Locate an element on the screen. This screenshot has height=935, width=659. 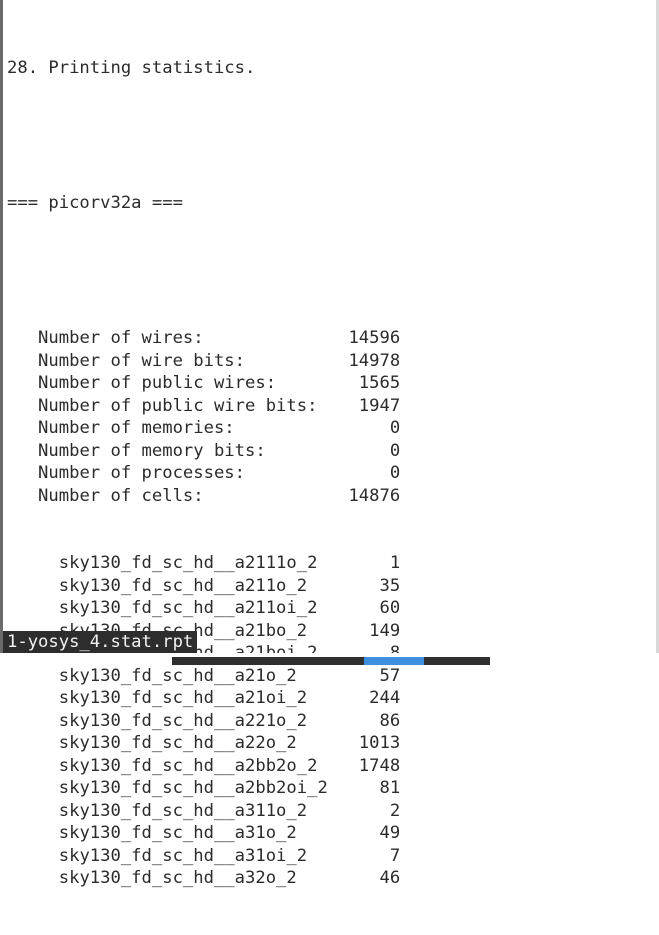
stat-label: Number of public wires: is located at coordinates (157, 383).